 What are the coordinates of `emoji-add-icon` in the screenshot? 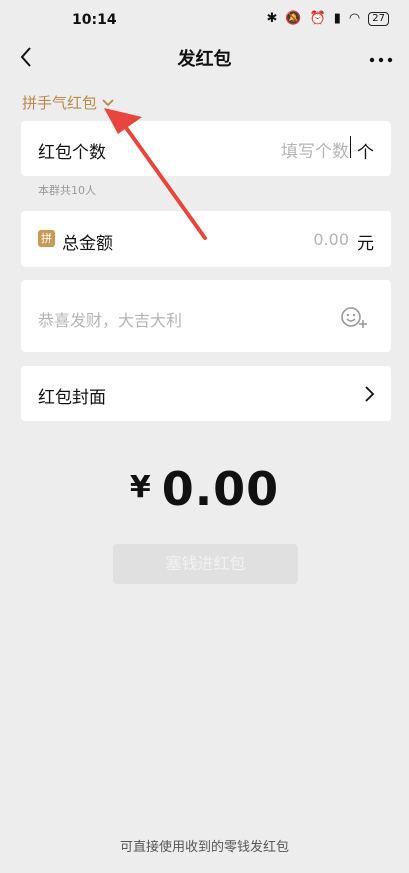 It's located at (354, 317).